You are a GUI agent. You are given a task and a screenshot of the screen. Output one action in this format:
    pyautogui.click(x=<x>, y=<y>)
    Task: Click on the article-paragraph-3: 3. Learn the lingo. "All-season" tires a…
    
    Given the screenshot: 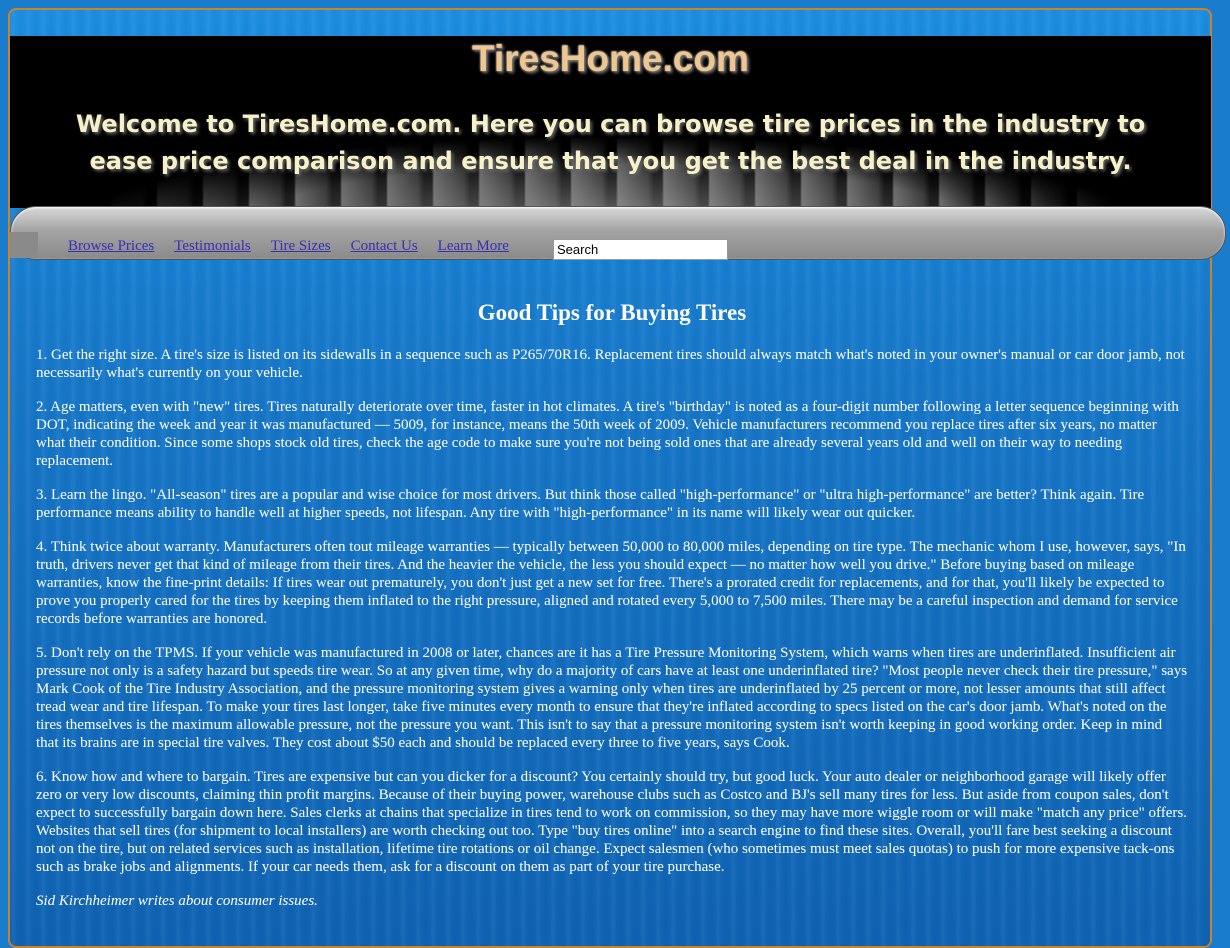 What is the action you would take?
    pyautogui.click(x=590, y=504)
    